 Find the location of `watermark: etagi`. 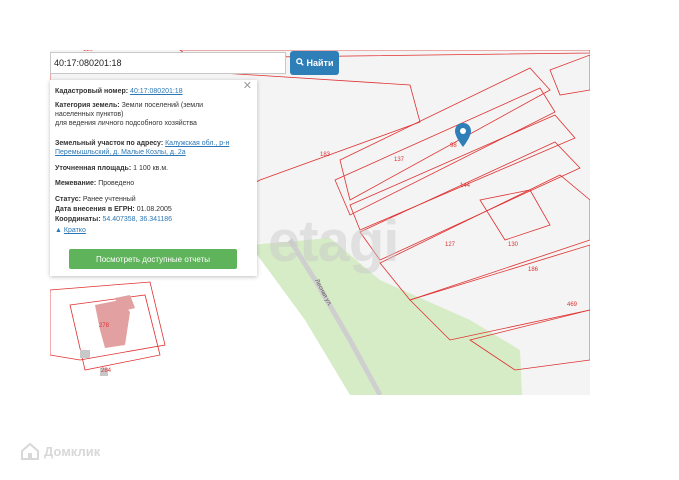

watermark: etagi is located at coordinates (333, 241).